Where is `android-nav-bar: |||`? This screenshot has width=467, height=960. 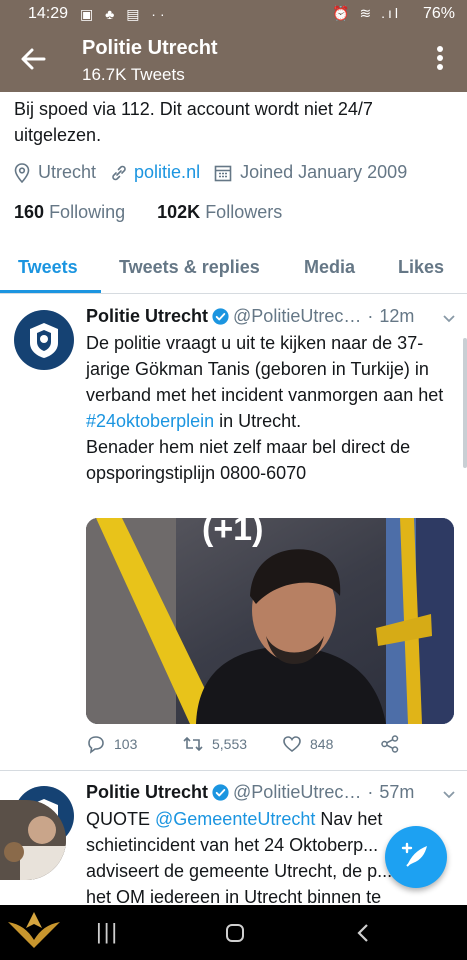
android-nav-bar: ||| is located at coordinates (233, 932).